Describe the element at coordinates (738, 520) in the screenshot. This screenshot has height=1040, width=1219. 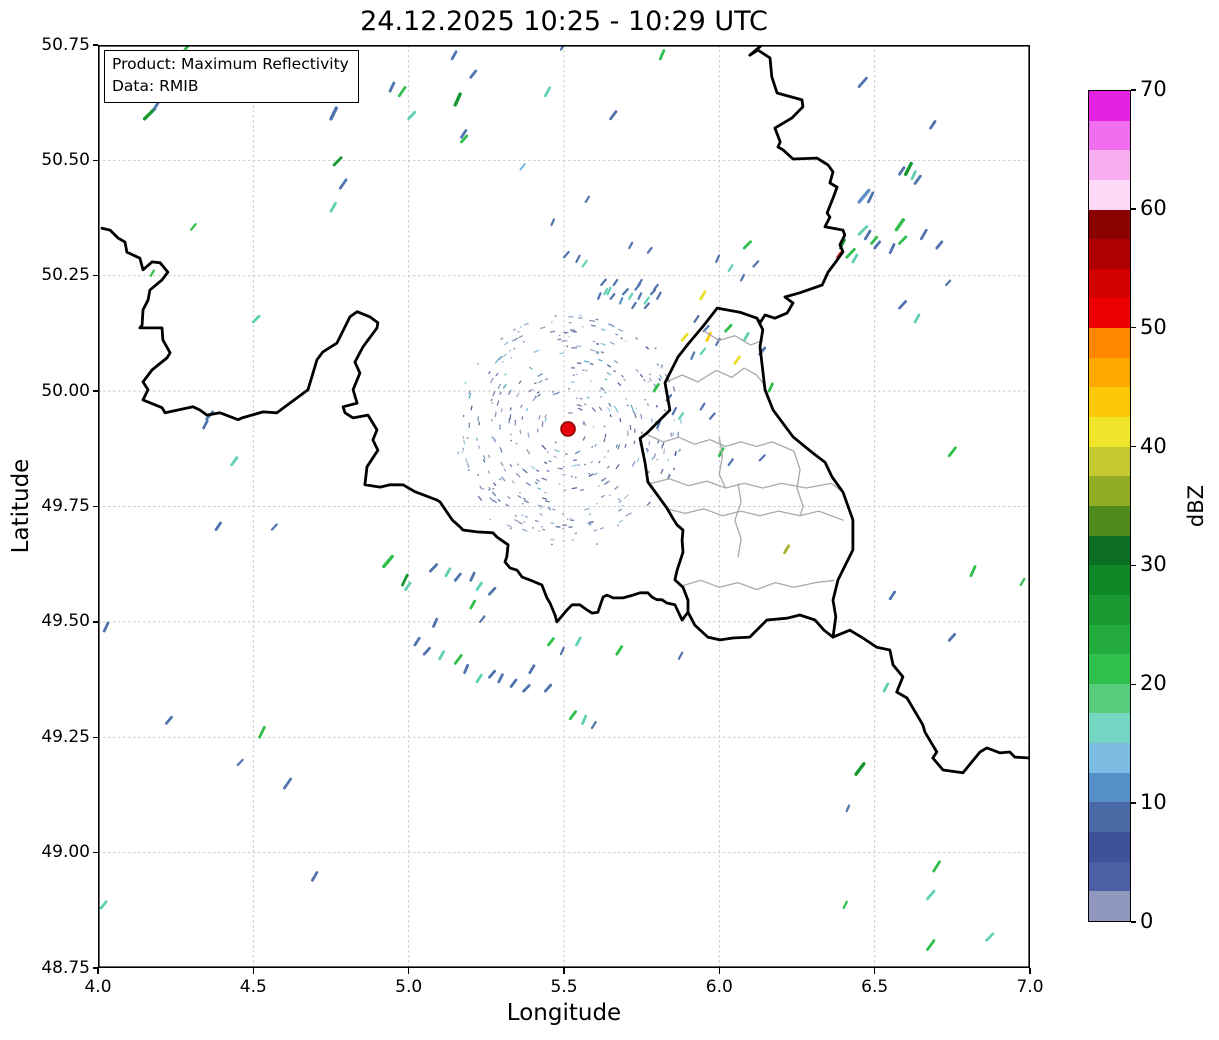
I see `district-border` at that location.